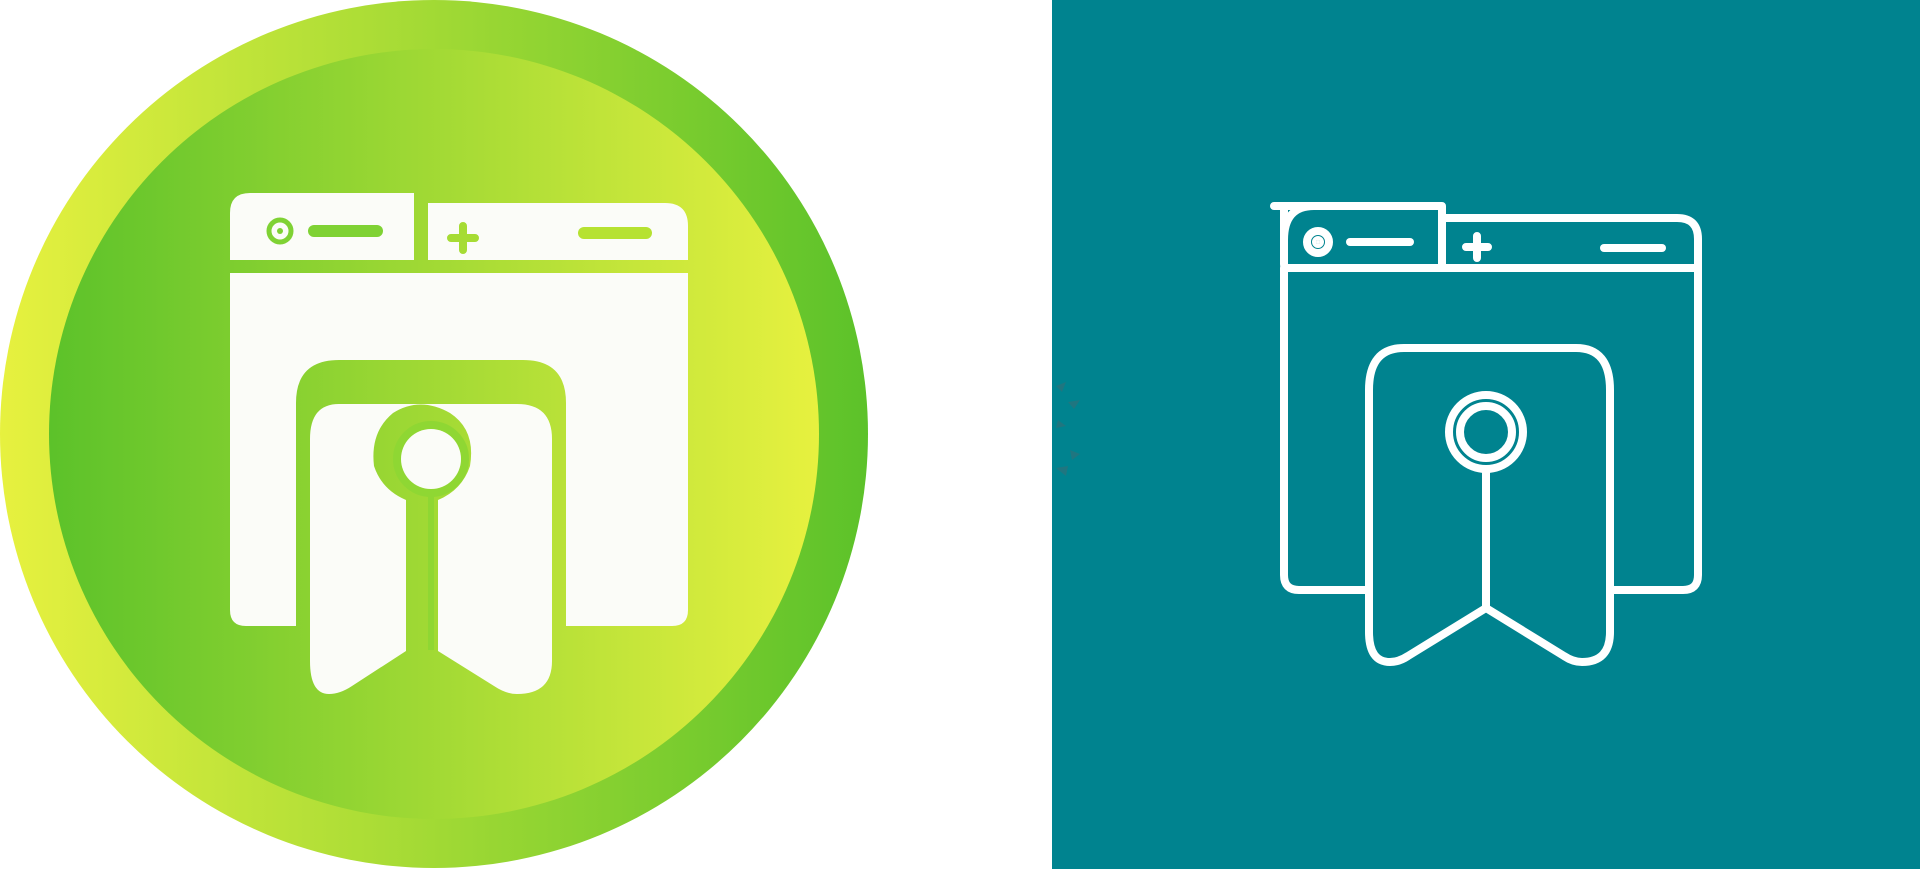  What do you see at coordinates (345, 231) in the screenshot?
I see `tab-line-icon` at bounding box center [345, 231].